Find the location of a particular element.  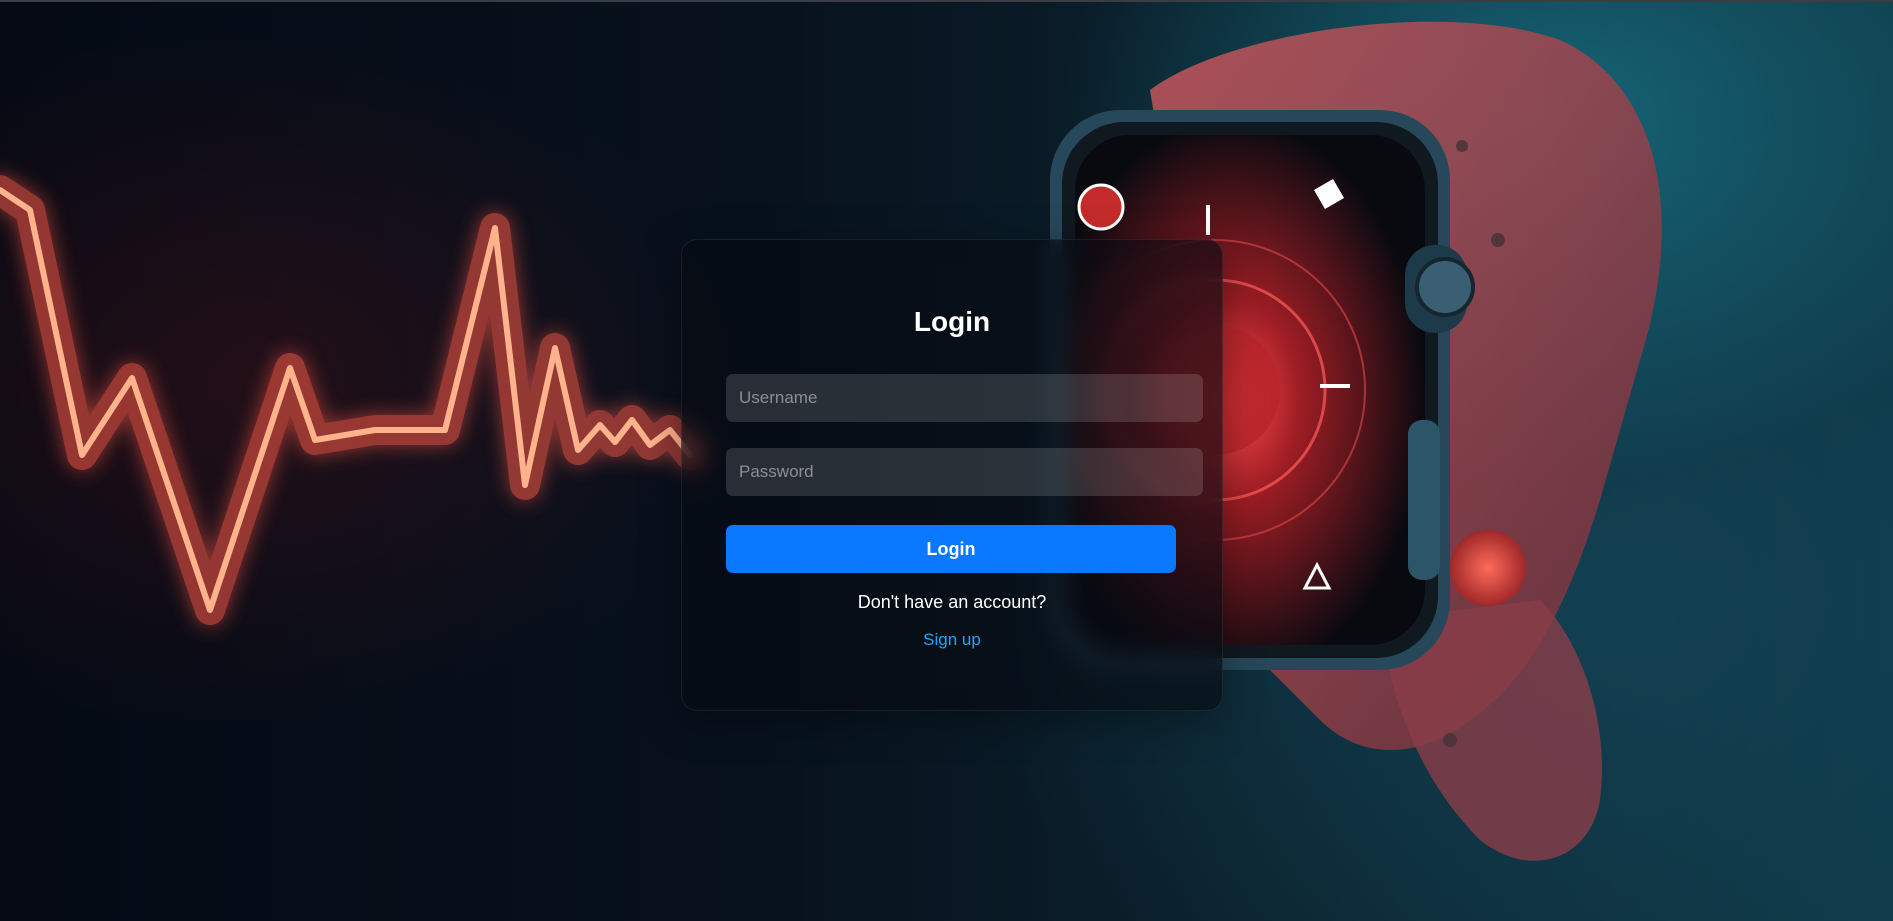

no-account-text: Don't have an account? is located at coordinates (952, 602).